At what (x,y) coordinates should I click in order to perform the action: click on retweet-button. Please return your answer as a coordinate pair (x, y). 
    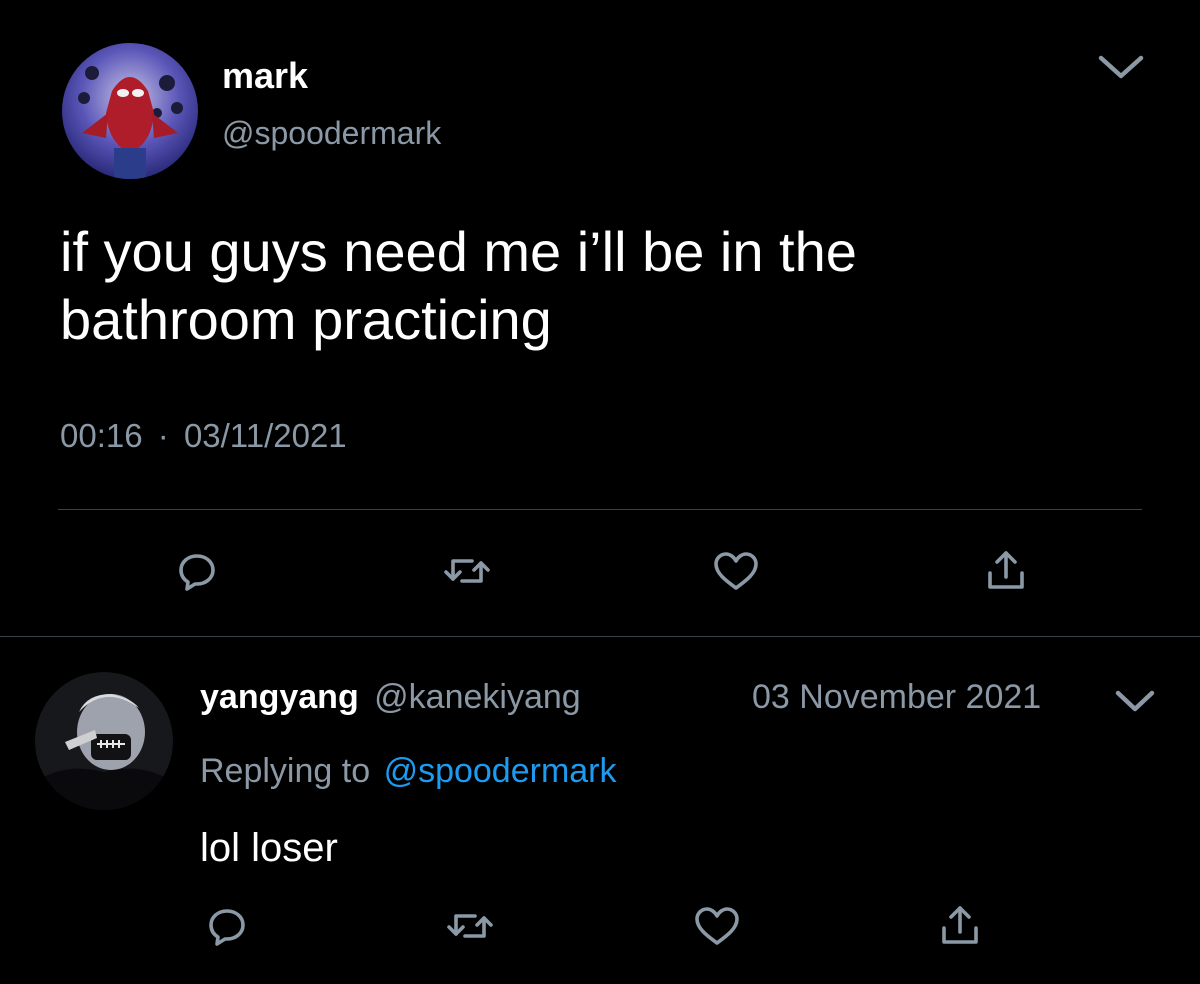
    Looking at the image, I should click on (467, 571).